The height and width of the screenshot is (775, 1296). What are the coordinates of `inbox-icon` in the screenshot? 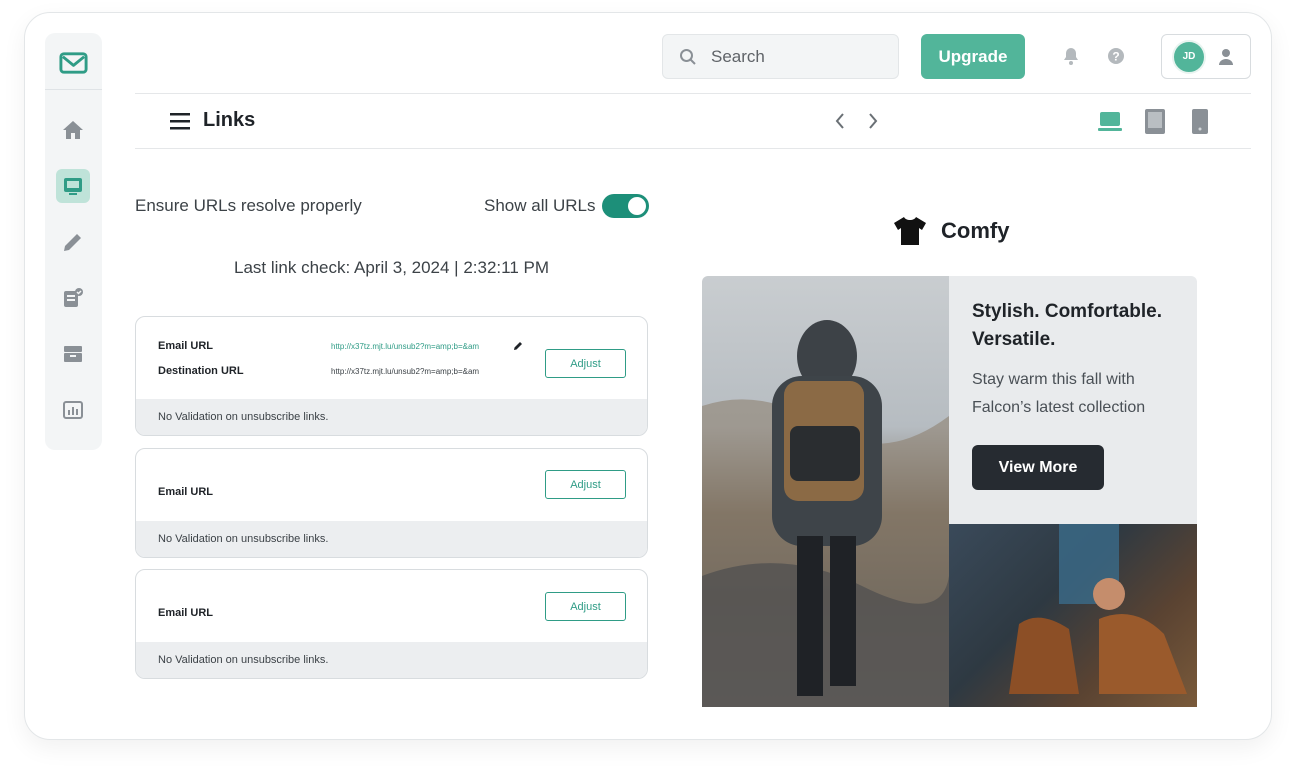 It's located at (73, 186).